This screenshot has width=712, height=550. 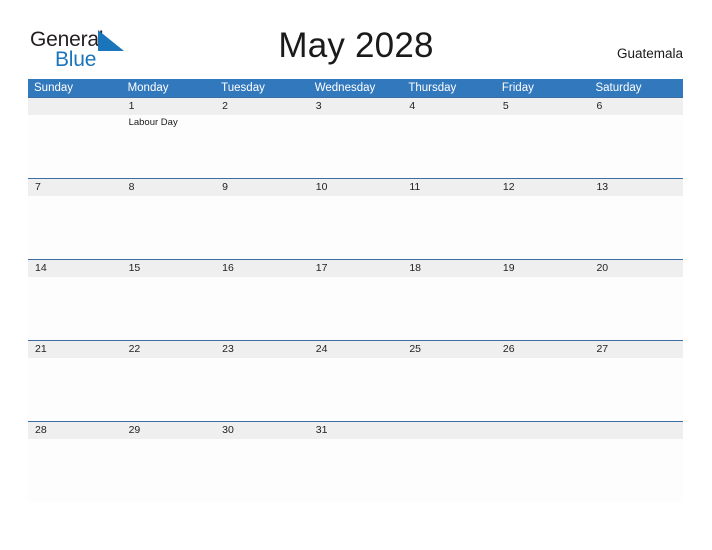 What do you see at coordinates (636, 187) in the screenshot?
I see `date-number: 13` at bounding box center [636, 187].